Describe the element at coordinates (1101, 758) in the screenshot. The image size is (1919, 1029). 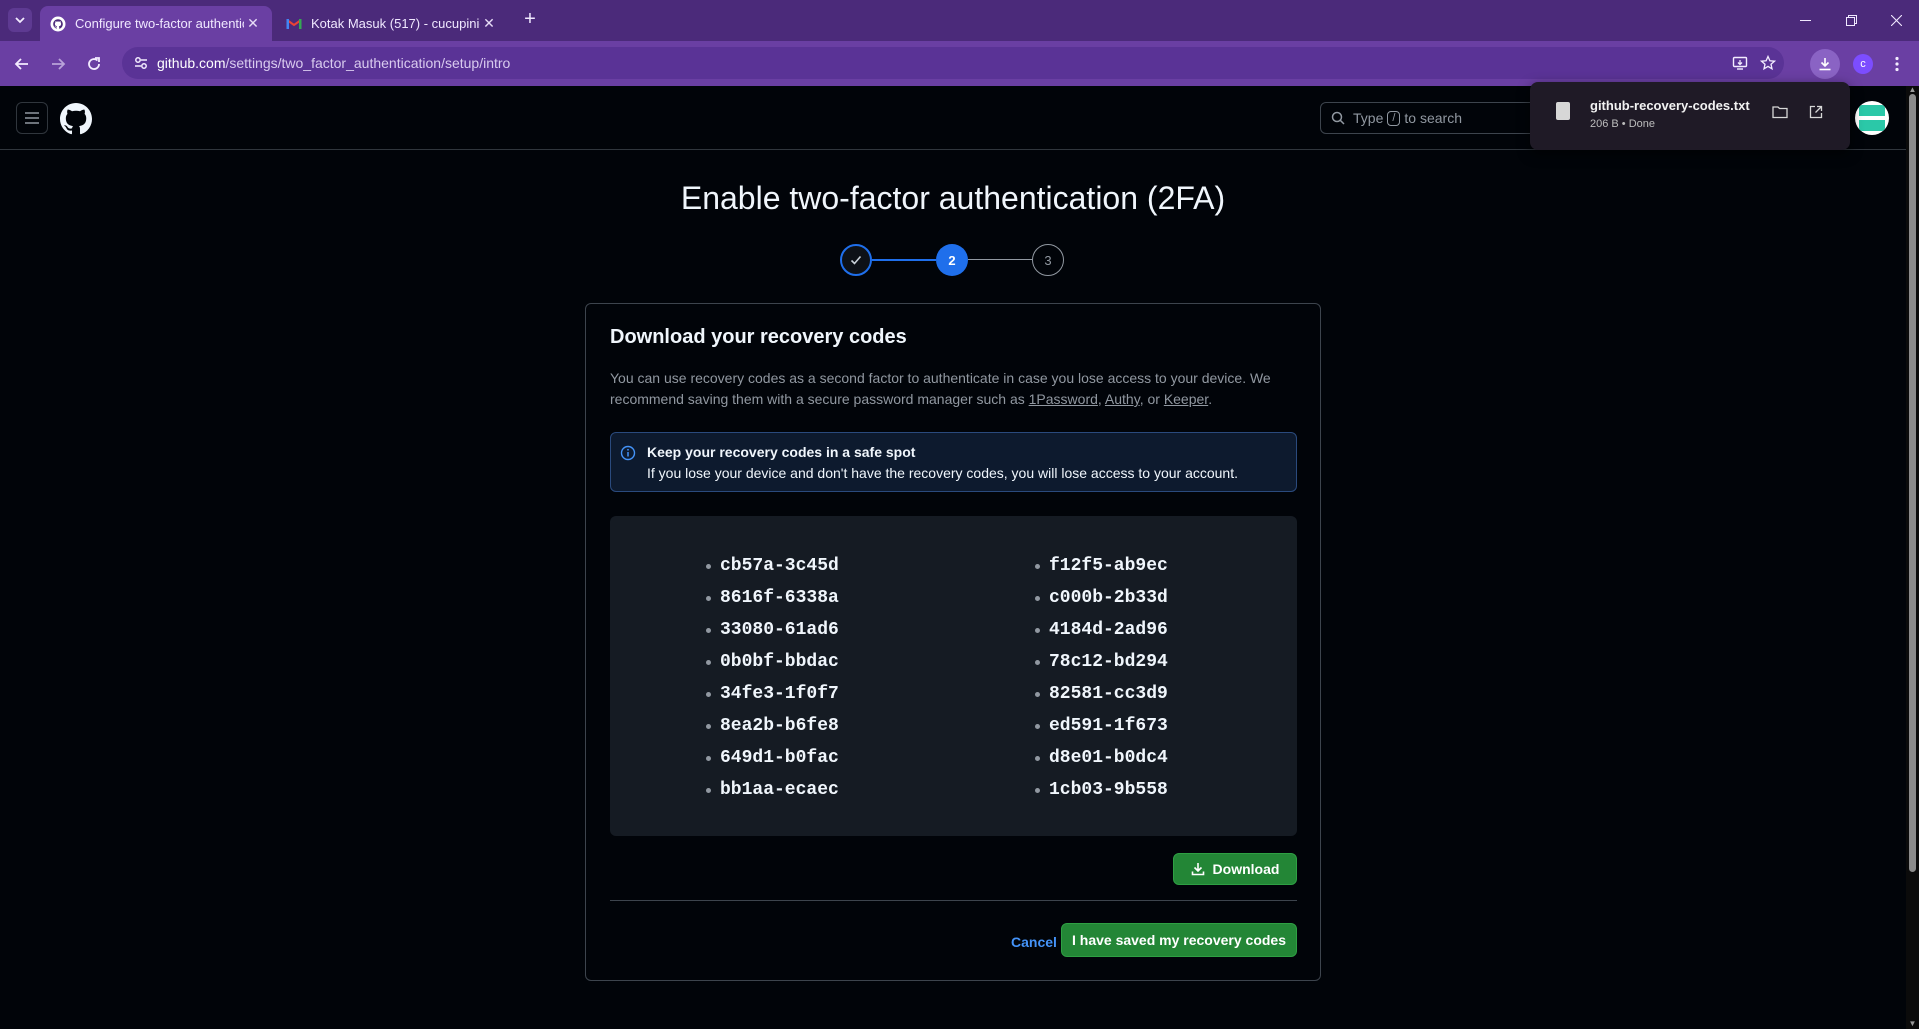
I see `recovery-code: d8e01-b0dc4` at that location.